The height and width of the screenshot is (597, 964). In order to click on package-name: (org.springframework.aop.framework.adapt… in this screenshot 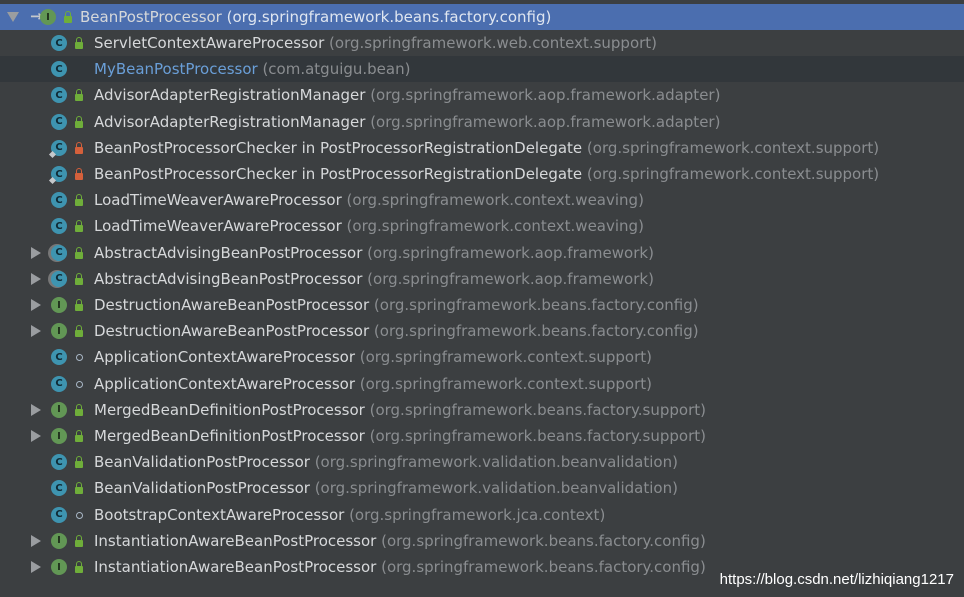, I will do `click(543, 95)`.